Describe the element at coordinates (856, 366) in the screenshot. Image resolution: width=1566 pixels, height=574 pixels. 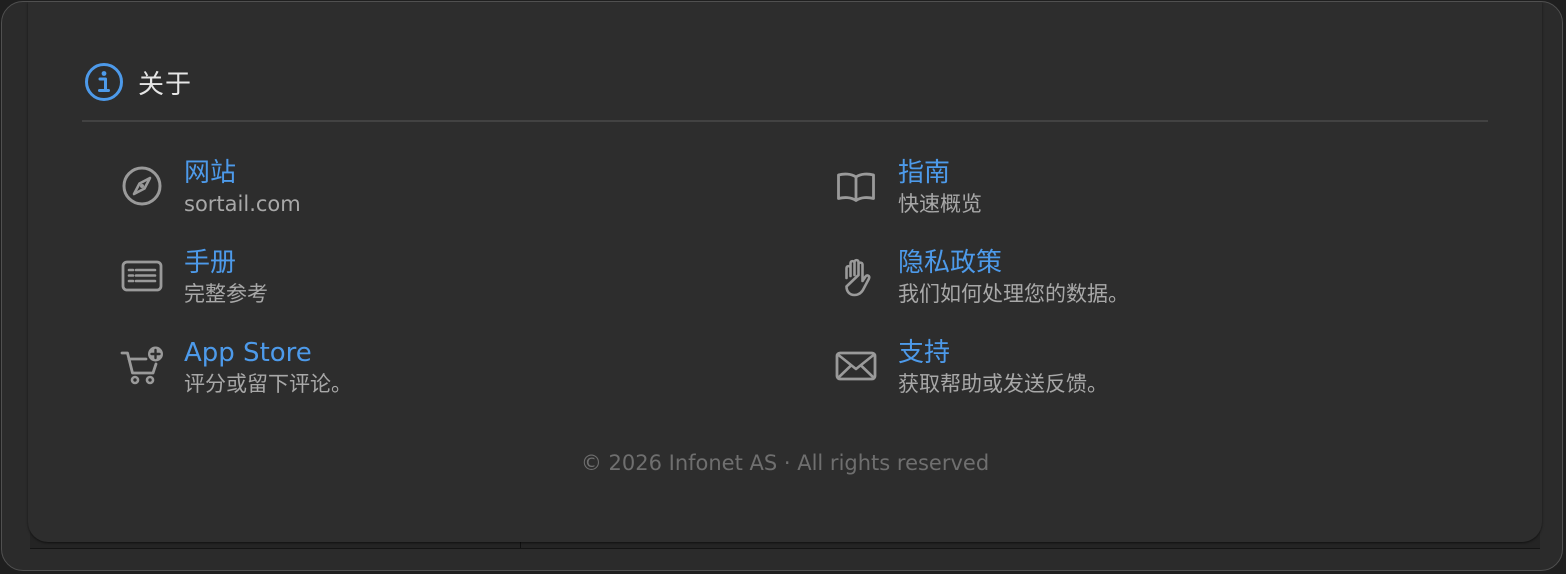
I see `envelope-icon` at that location.